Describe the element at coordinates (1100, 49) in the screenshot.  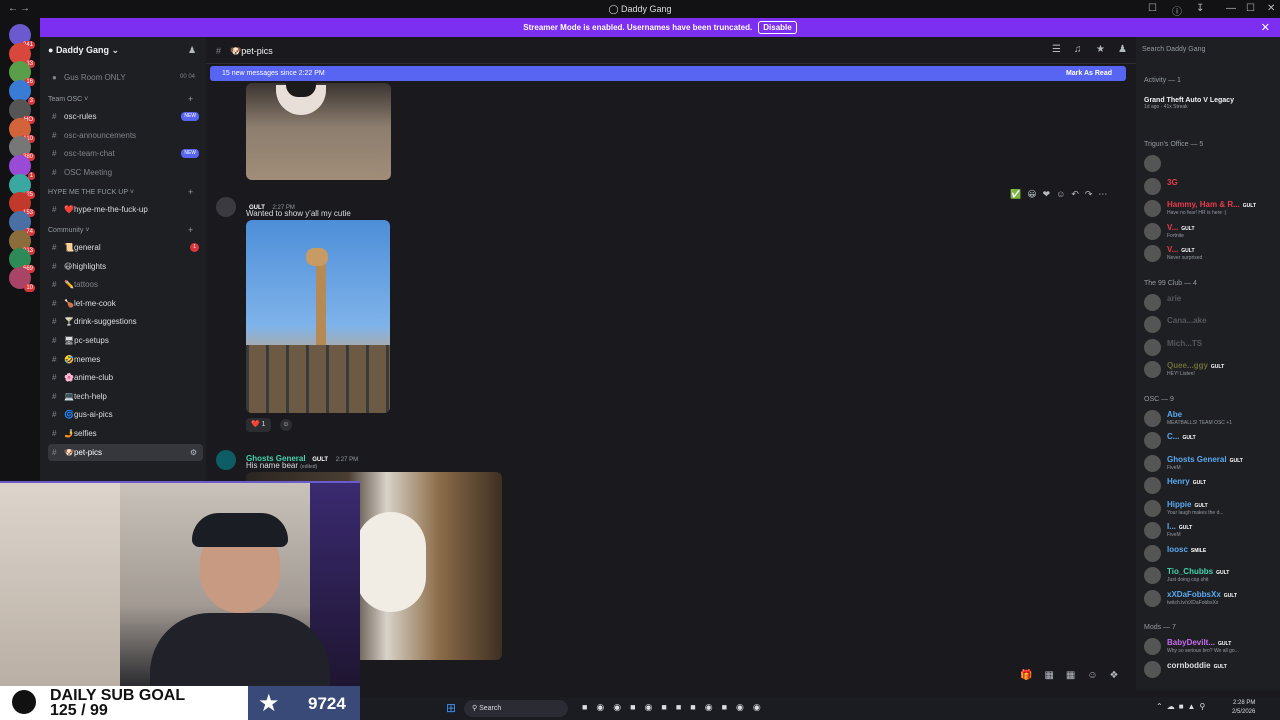
I see `pin-icon: ★` at that location.